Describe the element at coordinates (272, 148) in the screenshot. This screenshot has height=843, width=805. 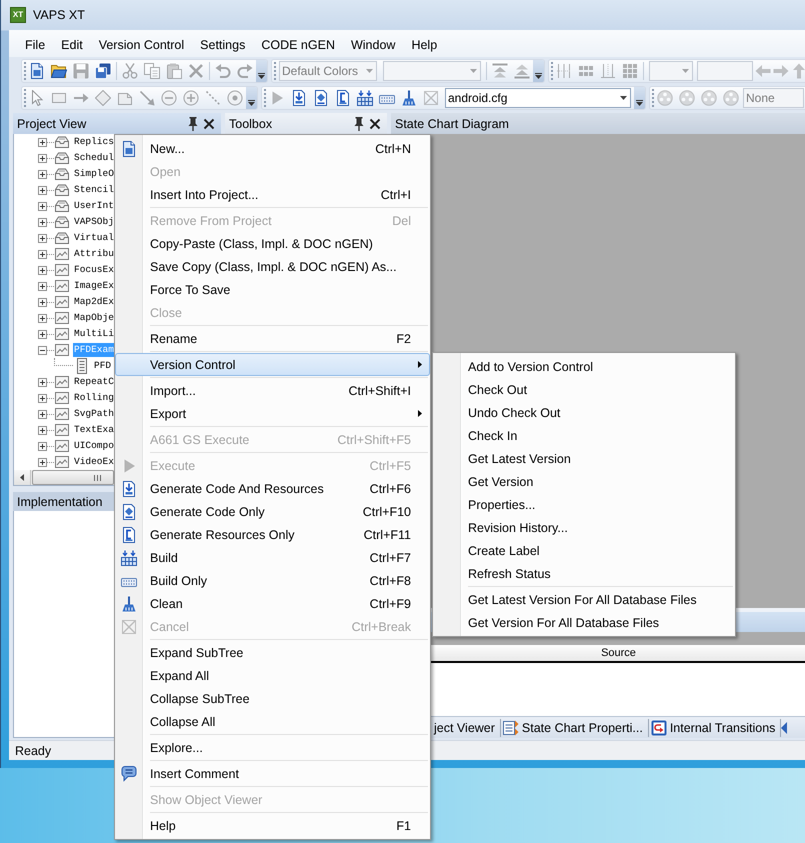
I see `menu-item: New... Ctrl+N` at that location.